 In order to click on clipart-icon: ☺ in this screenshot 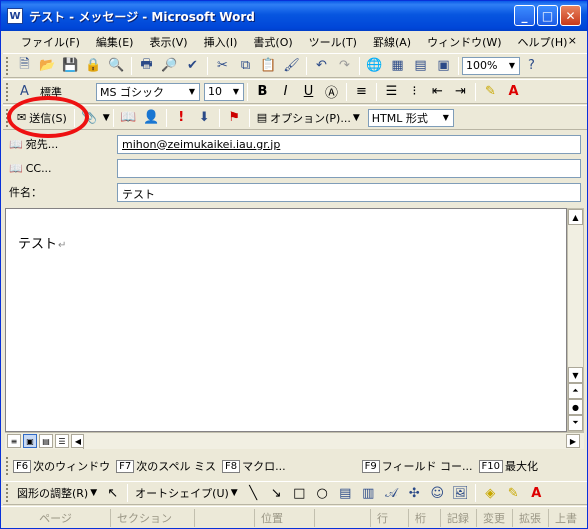, I will do `click(437, 493)`.